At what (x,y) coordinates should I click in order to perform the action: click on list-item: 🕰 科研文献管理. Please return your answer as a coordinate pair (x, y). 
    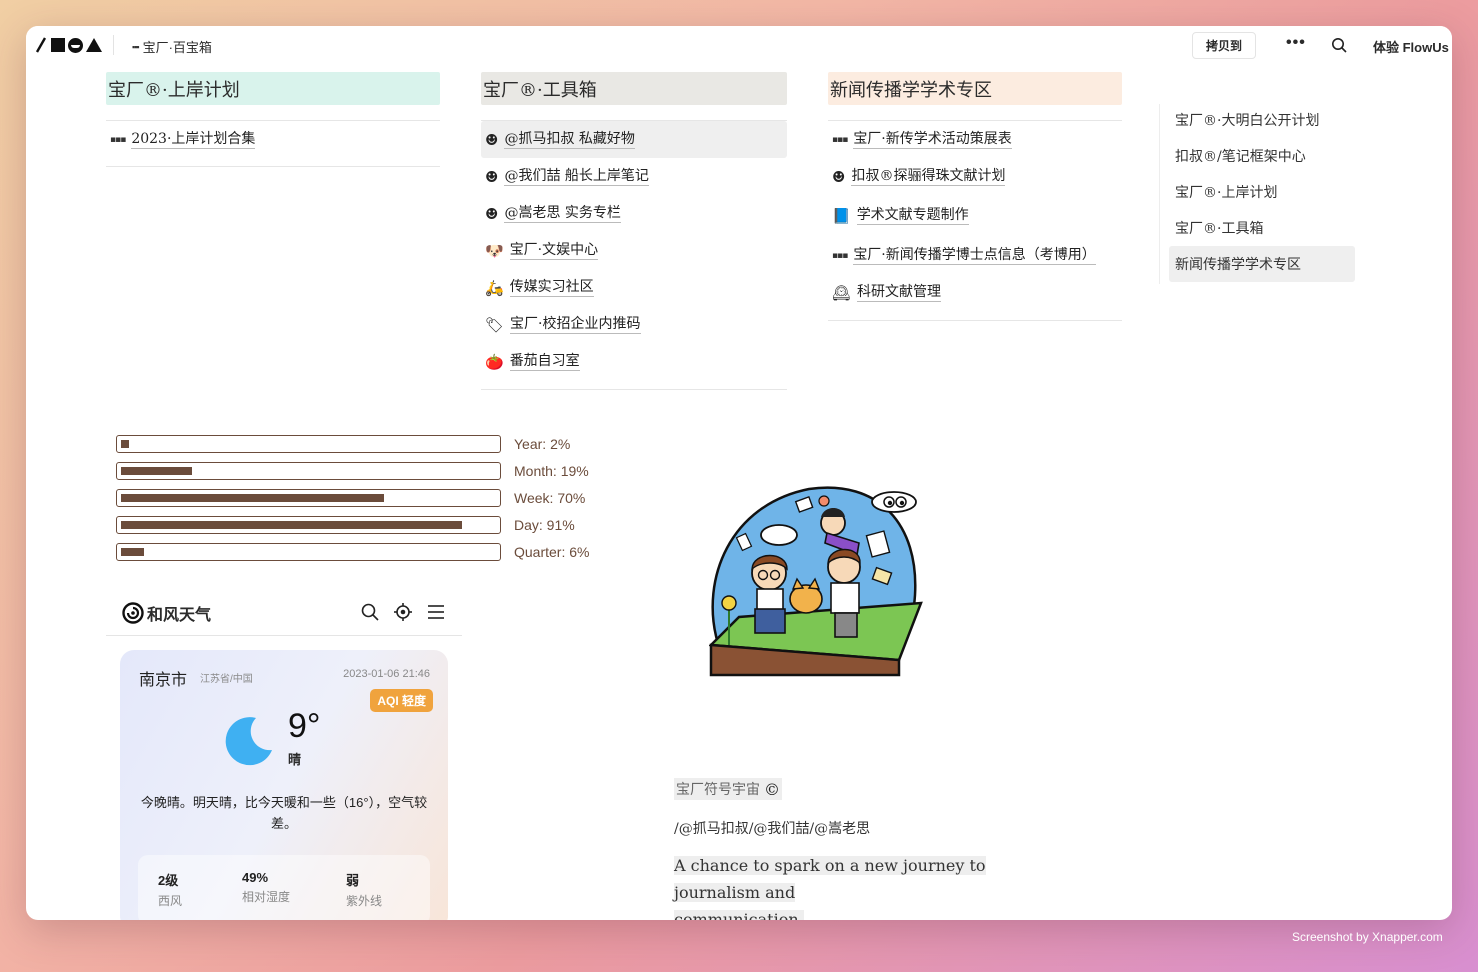
    Looking at the image, I should click on (975, 292).